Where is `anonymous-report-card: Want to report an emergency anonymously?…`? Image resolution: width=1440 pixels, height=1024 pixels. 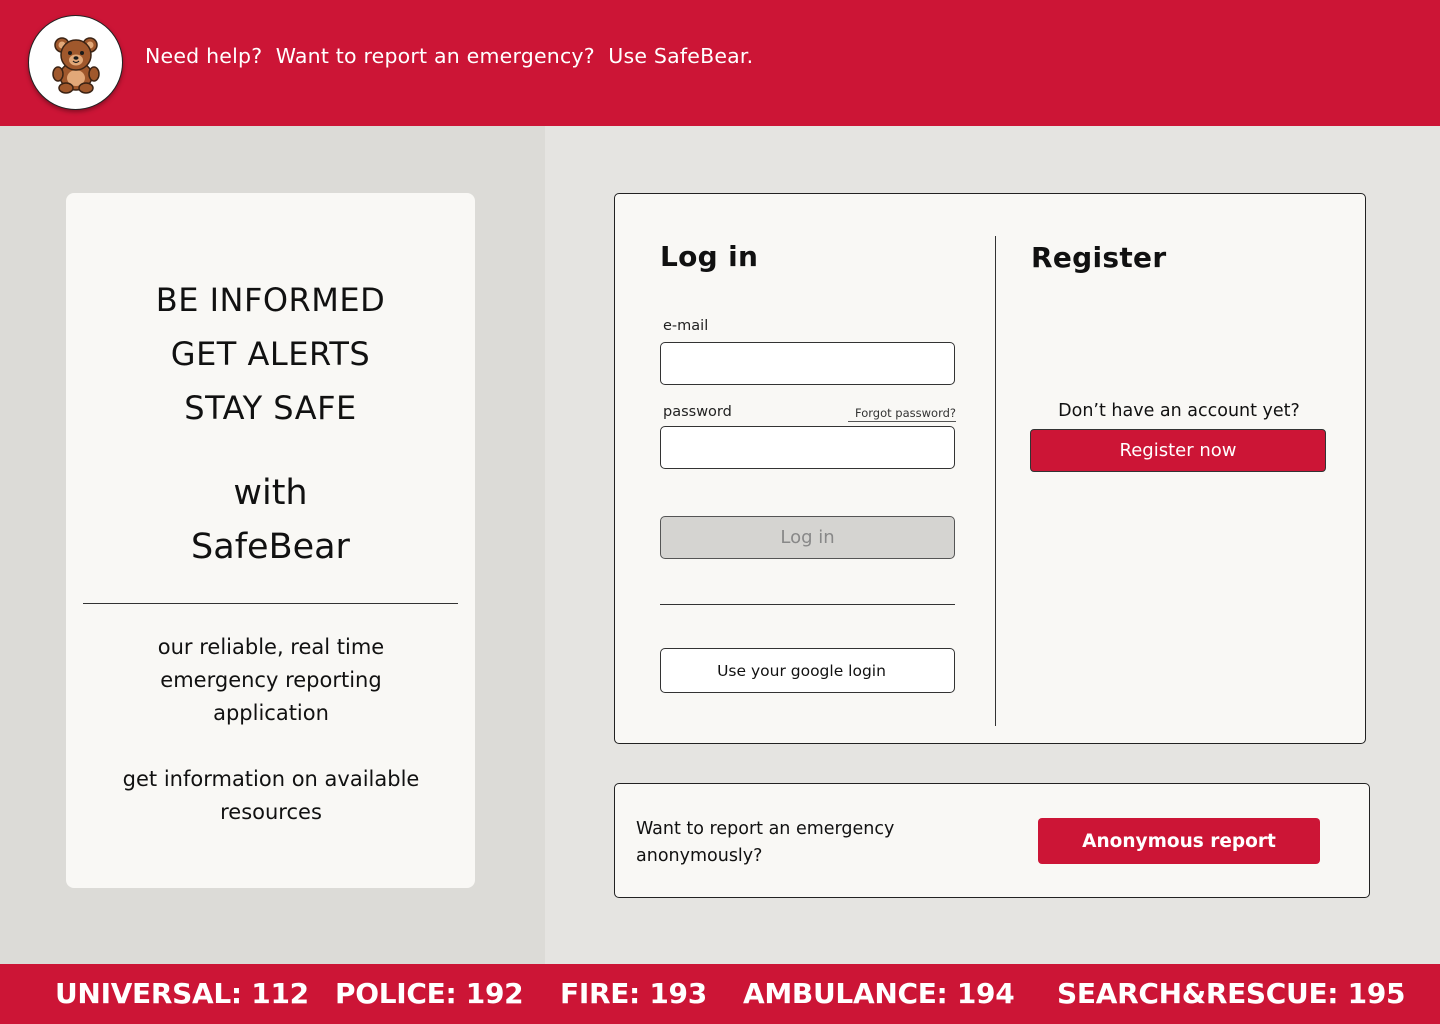 anonymous-report-card: Want to report an emergency anonymously?… is located at coordinates (992, 840).